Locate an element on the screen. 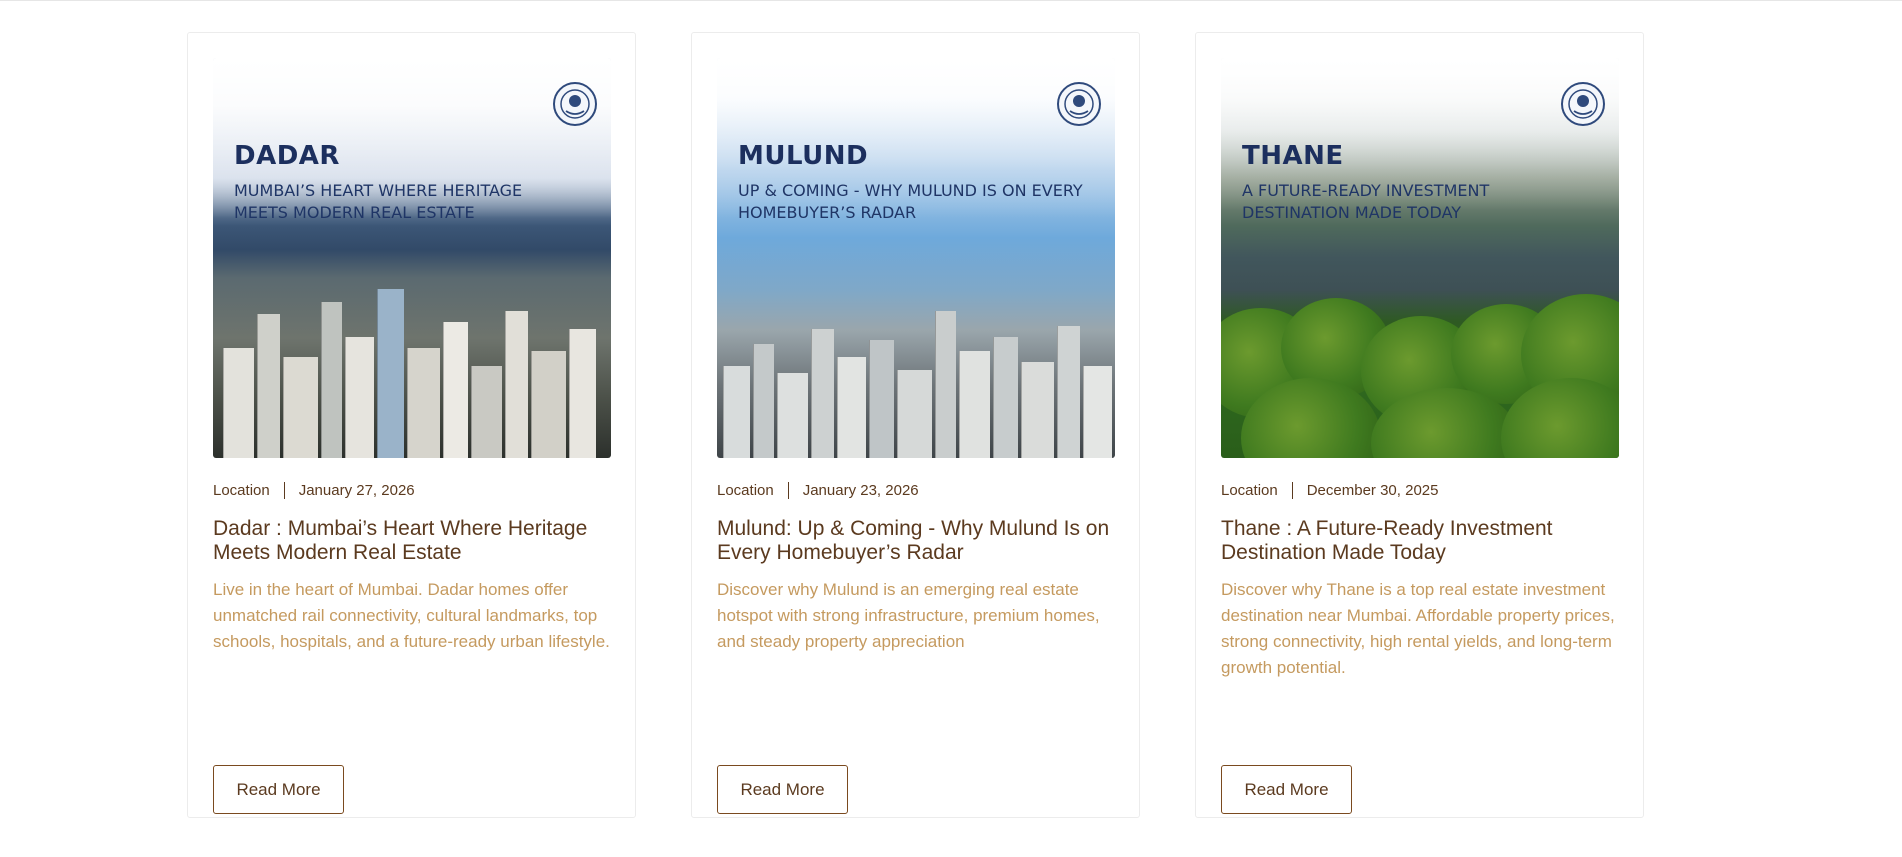  image-heading: DADAR is located at coordinates (287, 156).